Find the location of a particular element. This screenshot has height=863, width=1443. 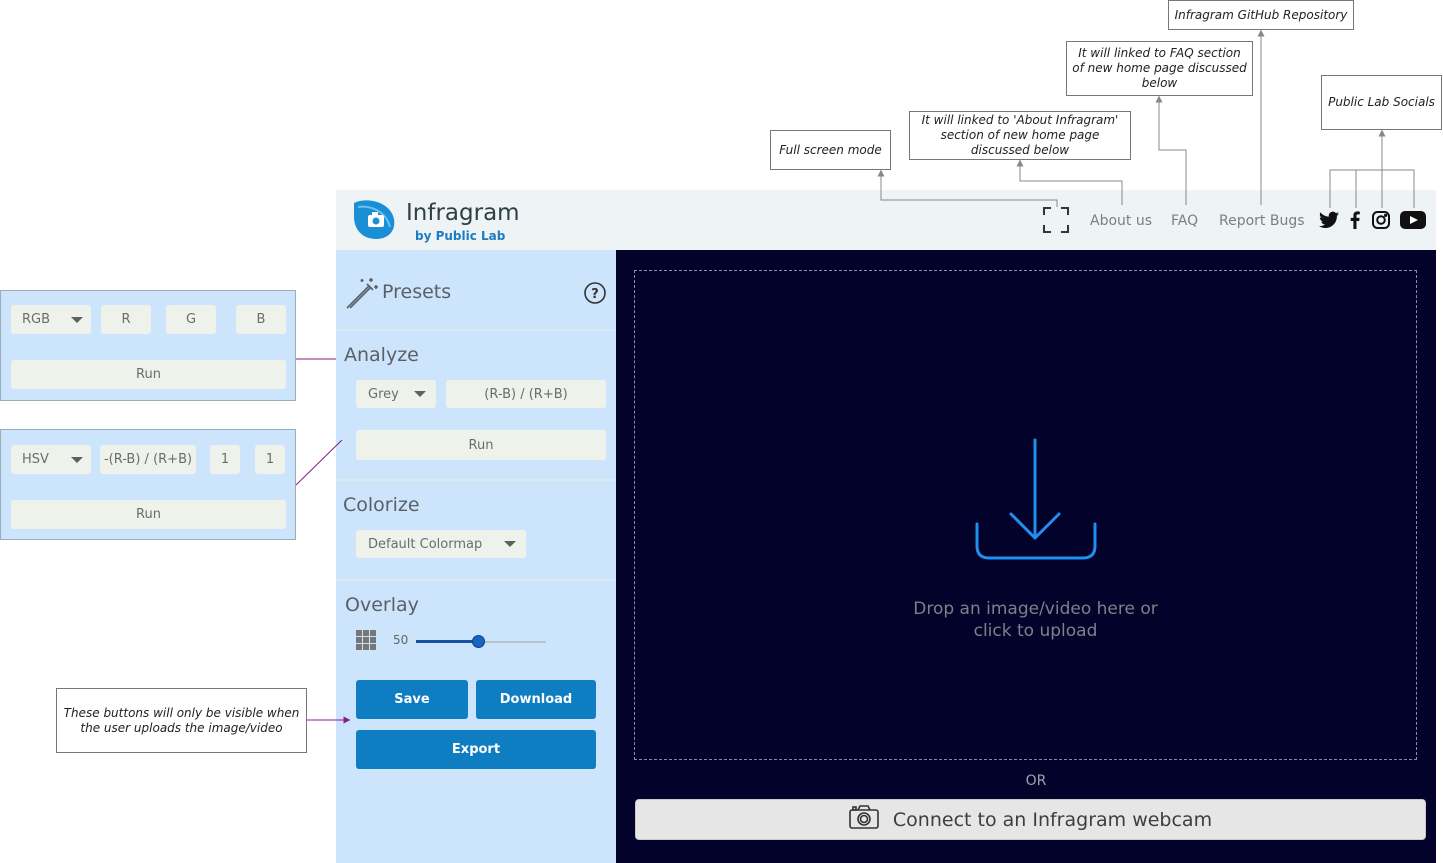

overlay-value: 50 is located at coordinates (401, 640).